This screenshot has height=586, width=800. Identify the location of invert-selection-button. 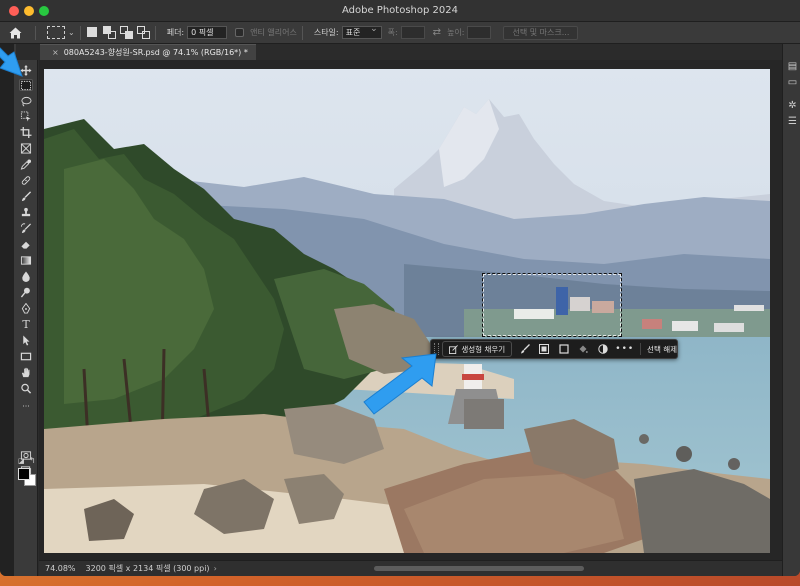
(563, 349).